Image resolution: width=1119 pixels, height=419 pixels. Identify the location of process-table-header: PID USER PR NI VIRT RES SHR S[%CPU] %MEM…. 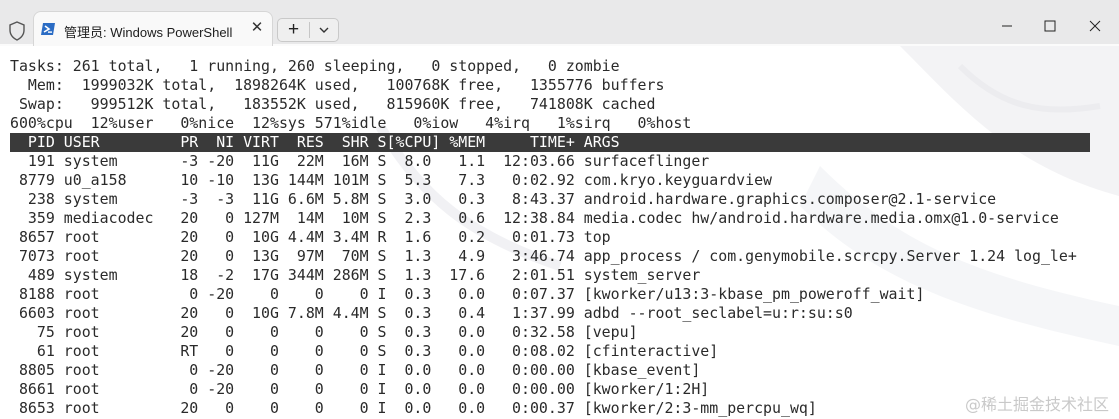
(550, 142).